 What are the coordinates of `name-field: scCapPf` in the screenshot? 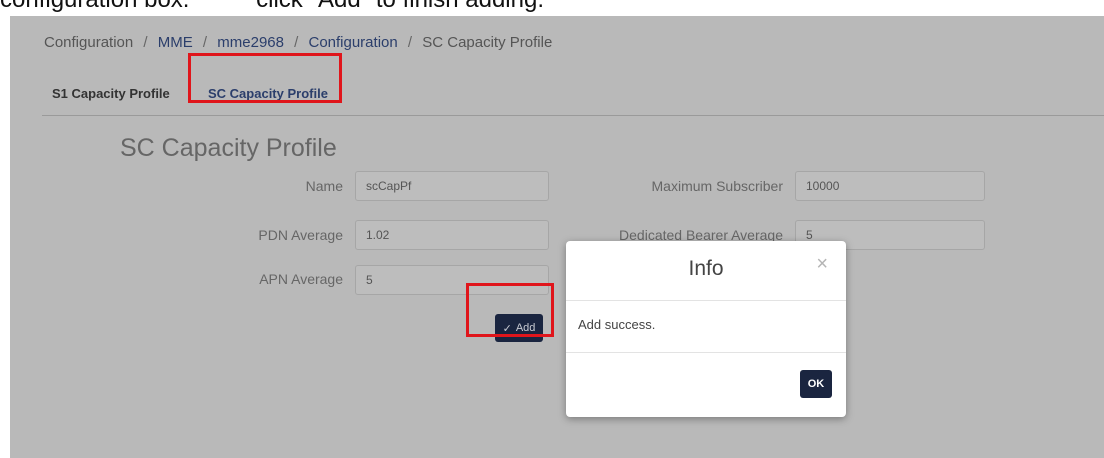 It's located at (452, 186).